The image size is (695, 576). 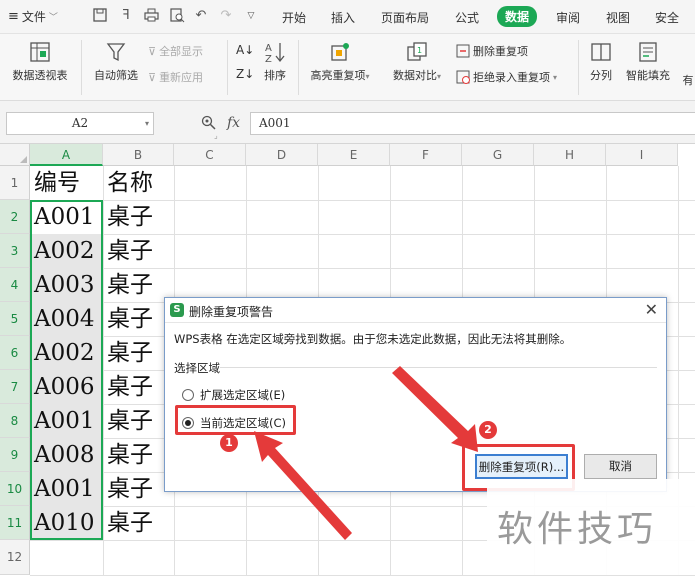 What do you see at coordinates (303, 485) in the screenshot?
I see `arrow-1-icon` at bounding box center [303, 485].